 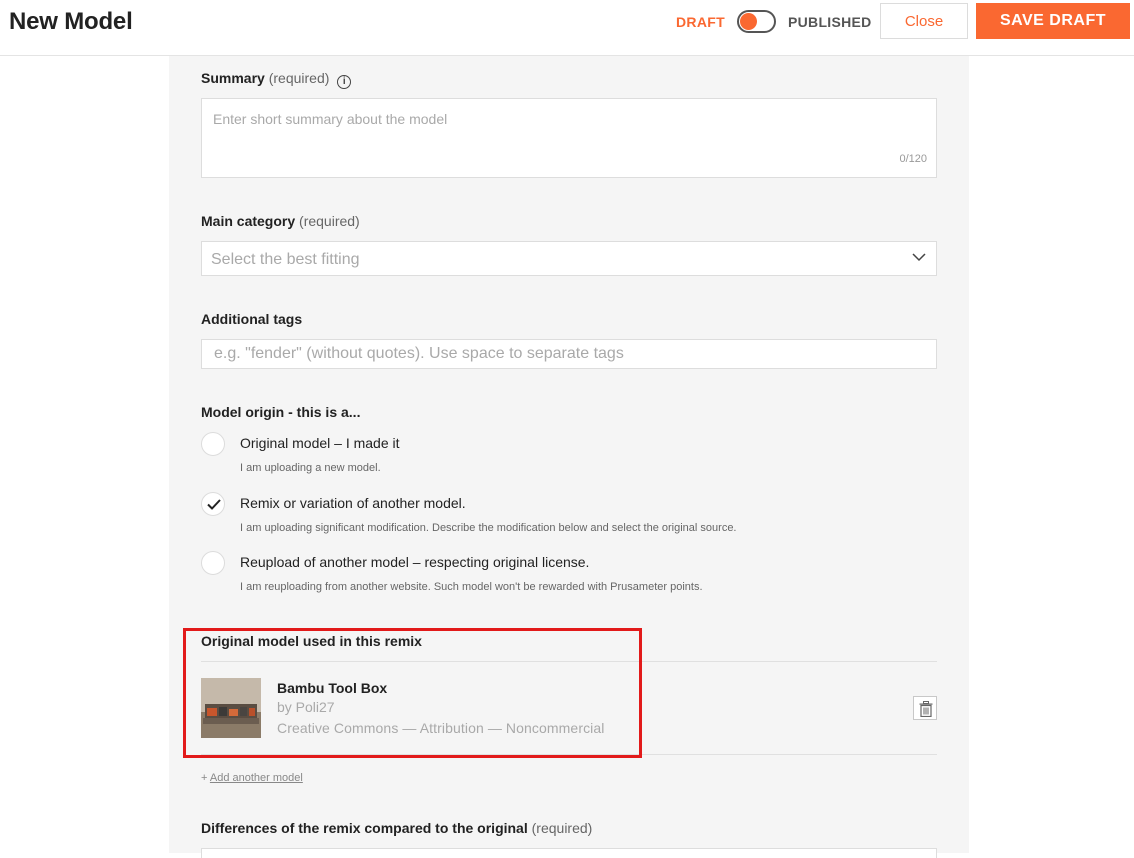 I want to click on origin-option-description: I am uploading a new model., so click(x=310, y=468).